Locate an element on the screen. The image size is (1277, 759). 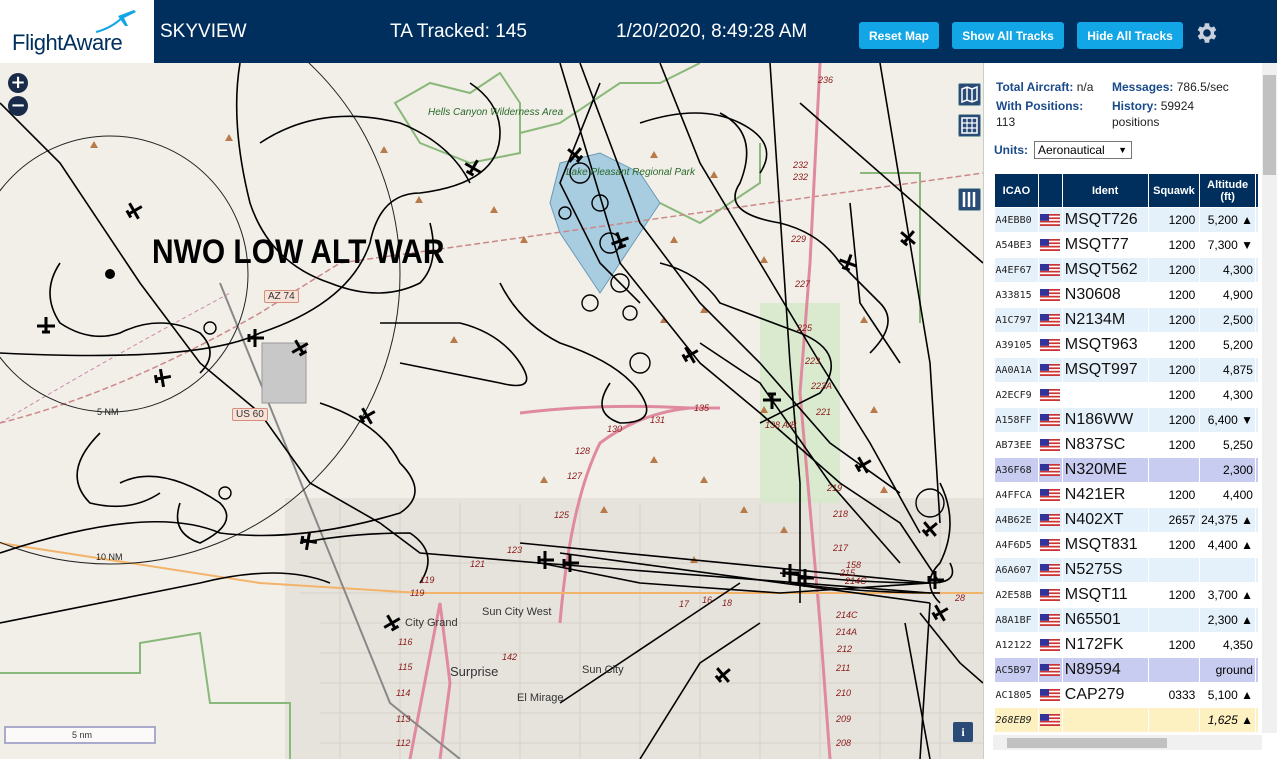
table-row: A4B62E N402XT 2657 24,375 ▲ is located at coordinates (1126, 520).